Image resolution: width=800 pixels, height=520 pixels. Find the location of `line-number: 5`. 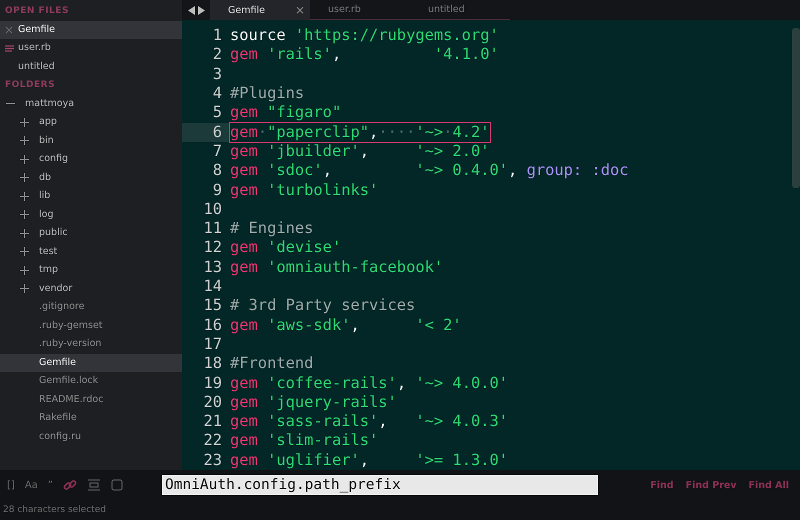

line-number: 5 is located at coordinates (217, 113).